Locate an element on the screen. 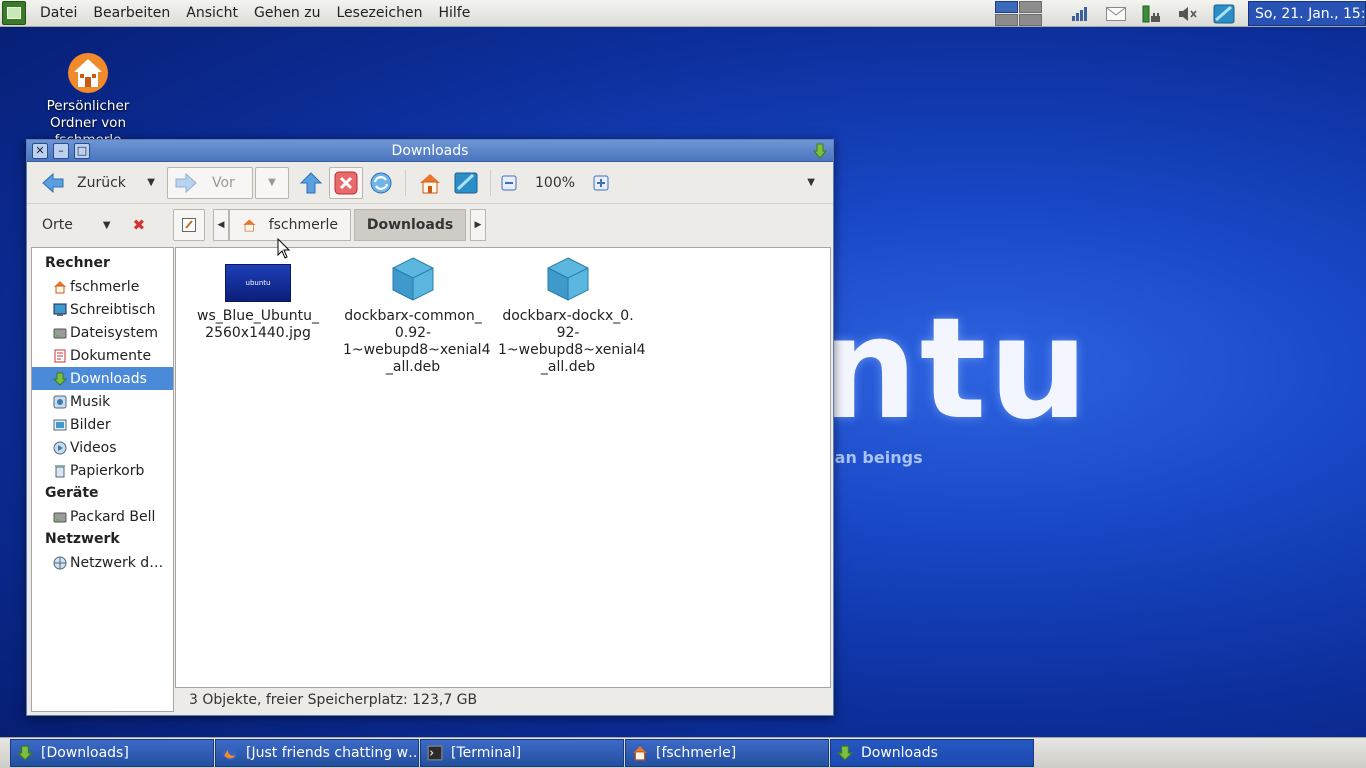 This screenshot has height=768, width=1366. sidebar-heading: Rechner is located at coordinates (77, 263).